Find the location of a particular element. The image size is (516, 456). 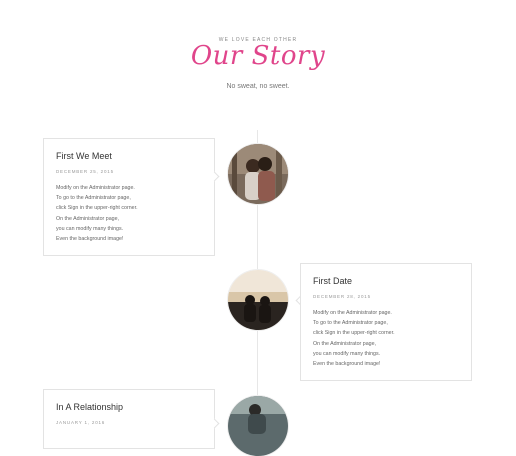

event-photo-first-date is located at coordinates (258, 300).